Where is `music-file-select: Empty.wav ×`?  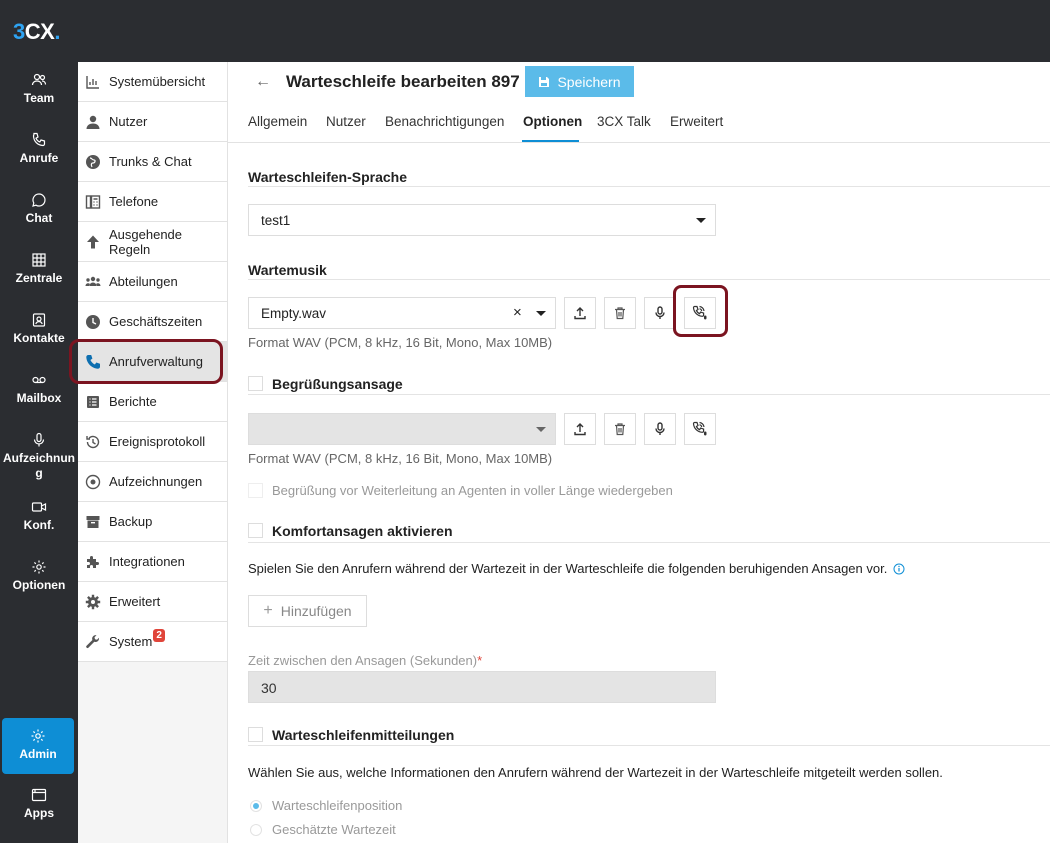
music-file-select: Empty.wav × is located at coordinates (402, 313).